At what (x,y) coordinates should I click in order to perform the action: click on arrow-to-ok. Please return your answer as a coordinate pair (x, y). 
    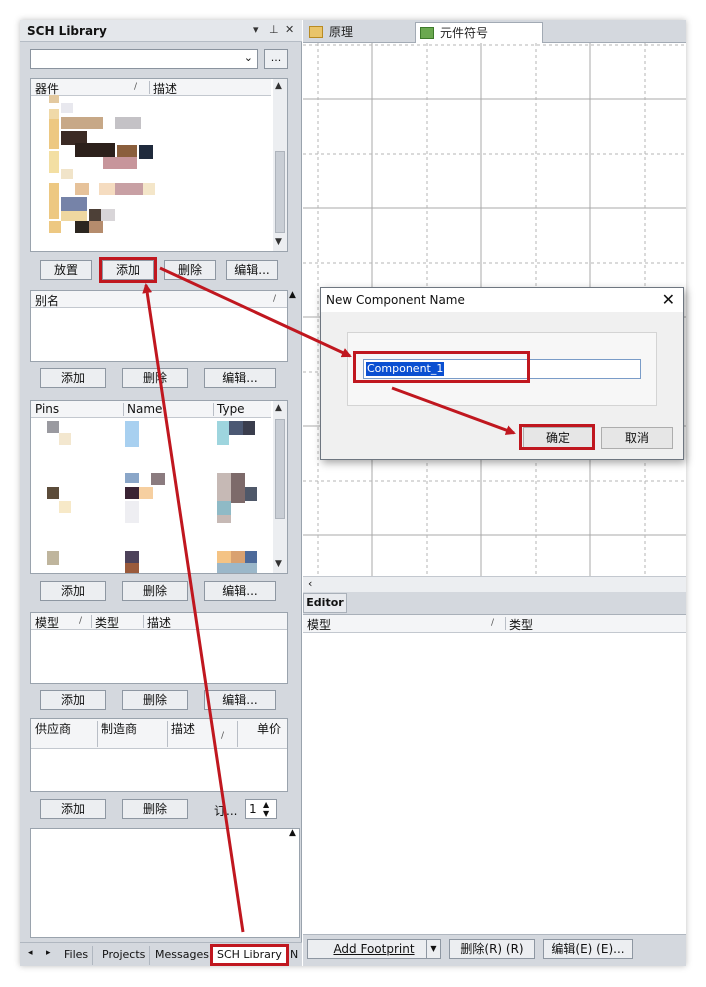
    Looking at the image, I should click on (453, 410).